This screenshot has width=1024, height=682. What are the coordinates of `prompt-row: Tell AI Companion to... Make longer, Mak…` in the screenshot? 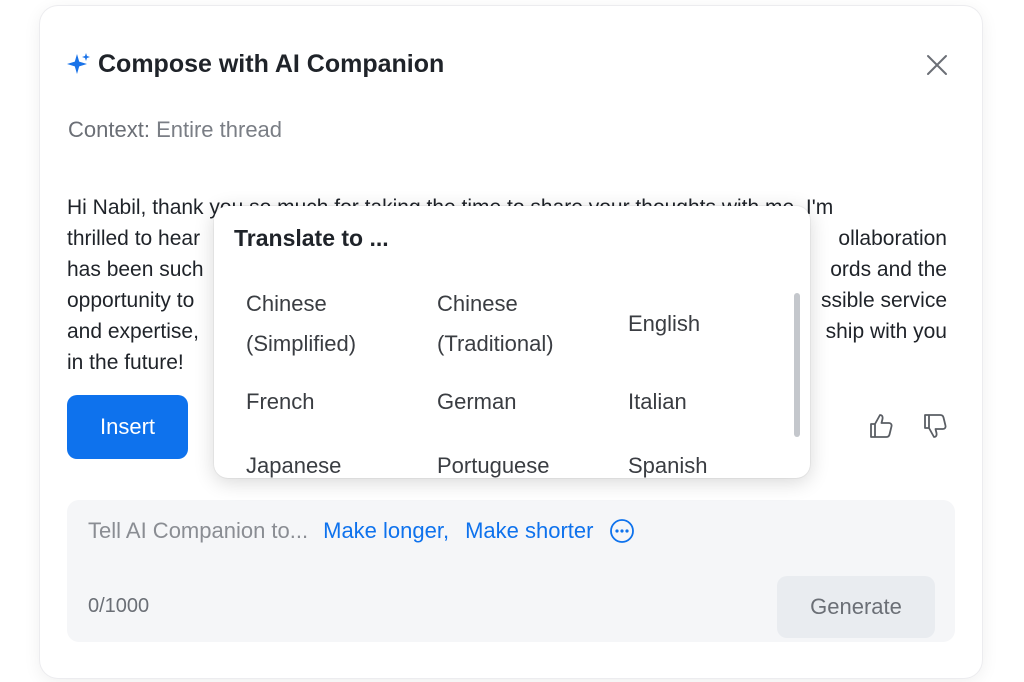 It's located at (361, 531).